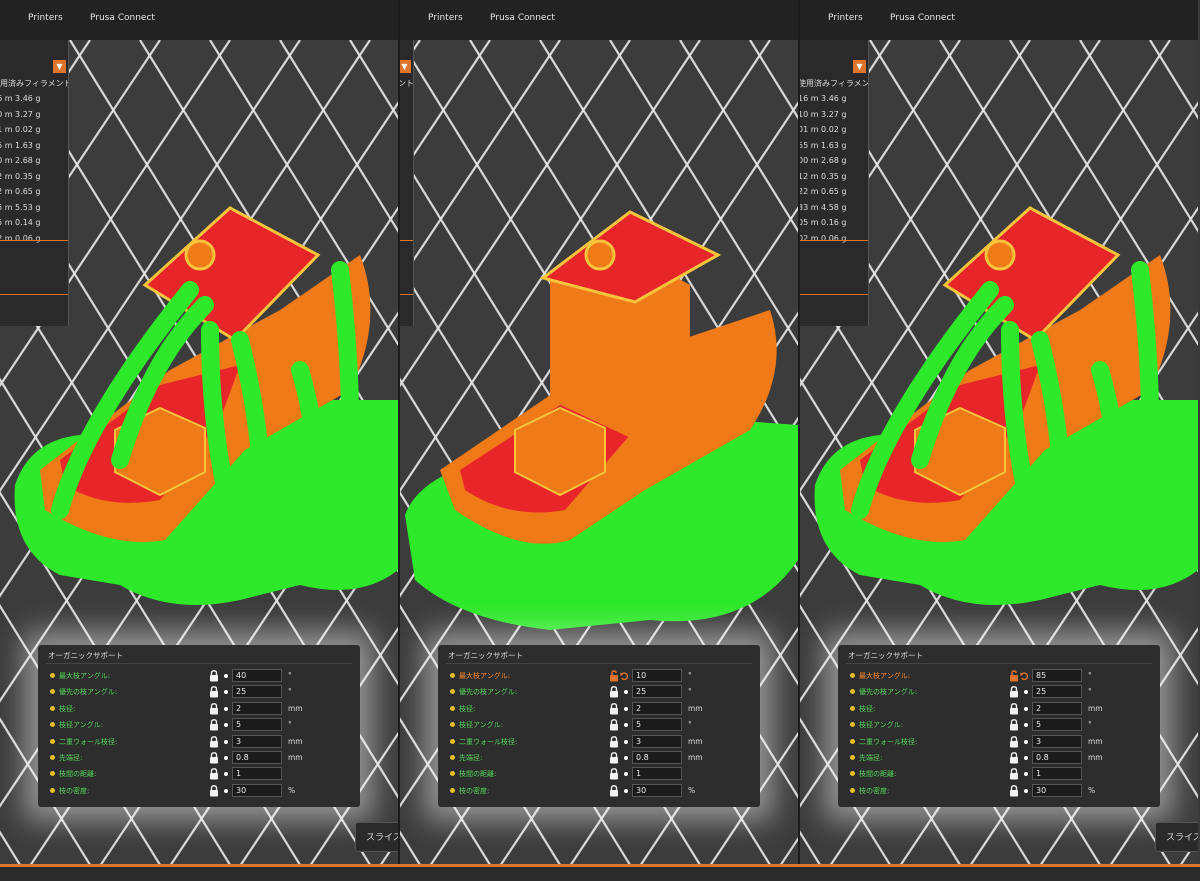 The width and height of the screenshot is (1200, 881). I want to click on tree-support-branch, so click(1145, 400).